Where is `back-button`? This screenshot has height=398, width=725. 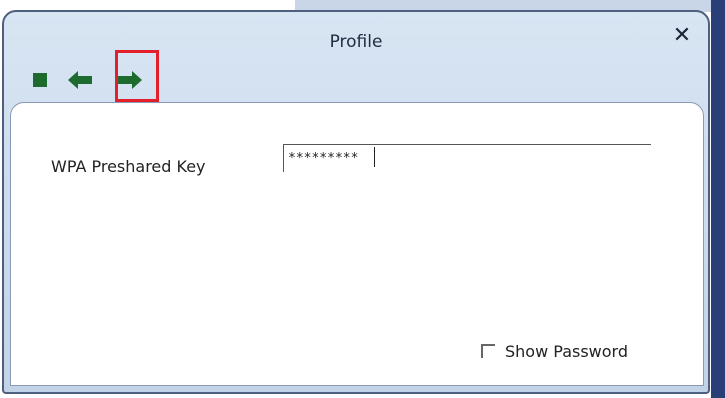 back-button is located at coordinates (81, 79).